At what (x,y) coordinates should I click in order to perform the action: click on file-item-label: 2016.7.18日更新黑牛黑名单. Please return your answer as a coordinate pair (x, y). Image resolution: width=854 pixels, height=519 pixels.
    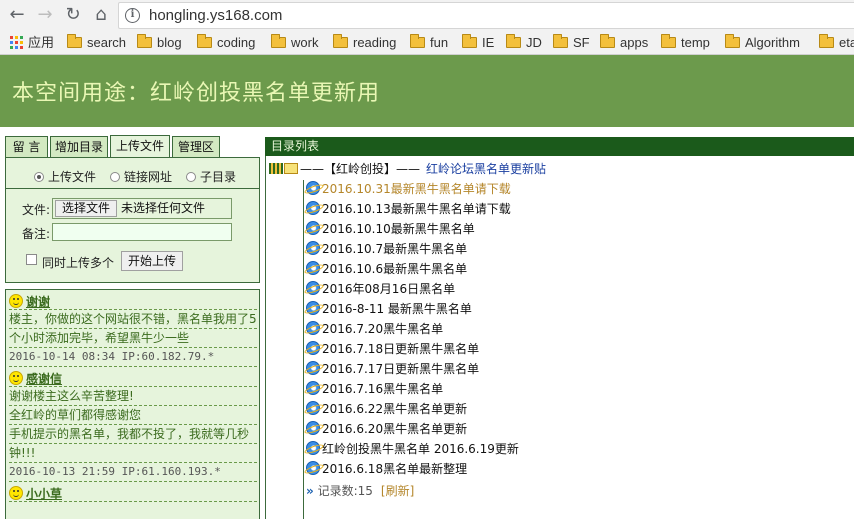
    Looking at the image, I should click on (400, 349).